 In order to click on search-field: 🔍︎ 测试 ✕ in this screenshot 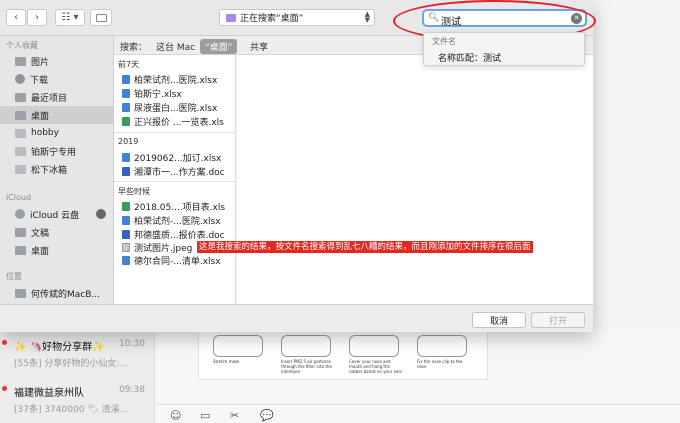, I will do `click(504, 18)`.